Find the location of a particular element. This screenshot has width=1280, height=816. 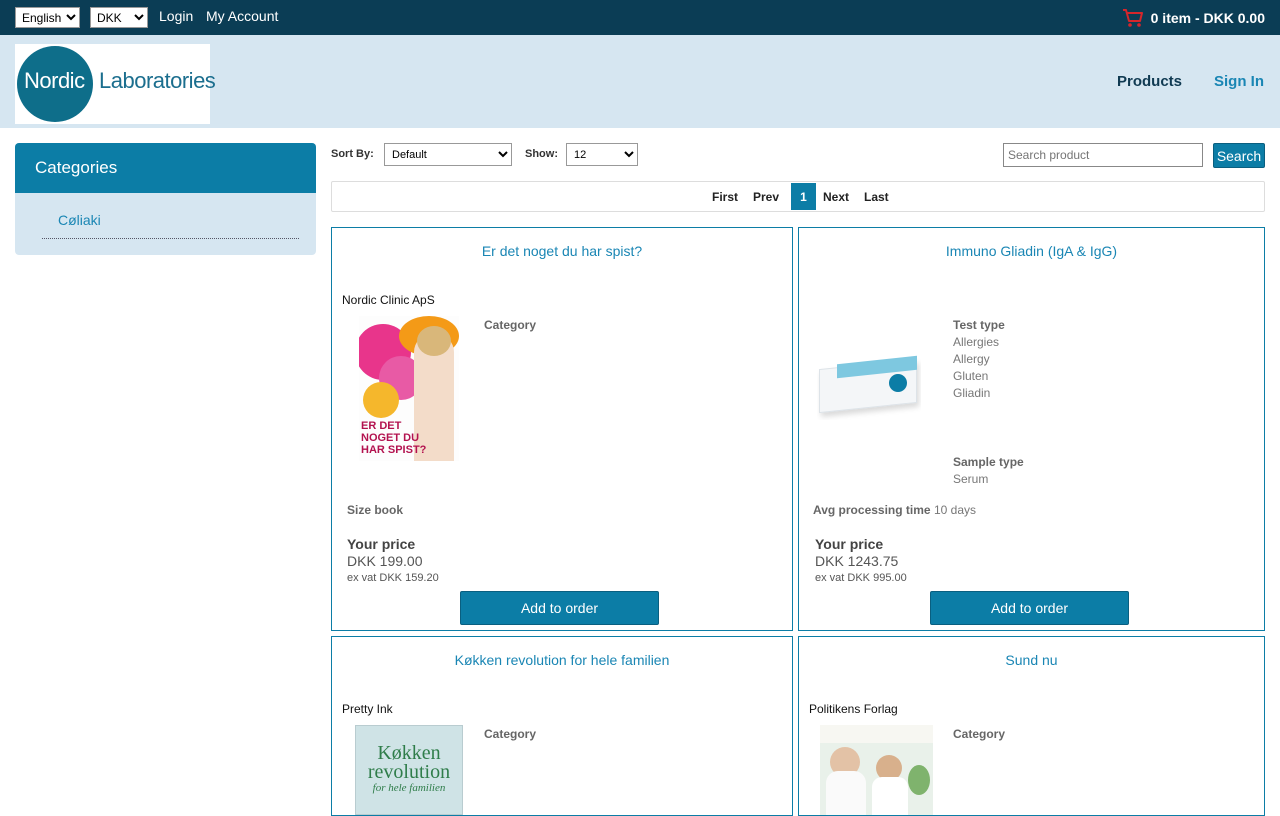

test-type-heading: Test type is located at coordinates (979, 325).